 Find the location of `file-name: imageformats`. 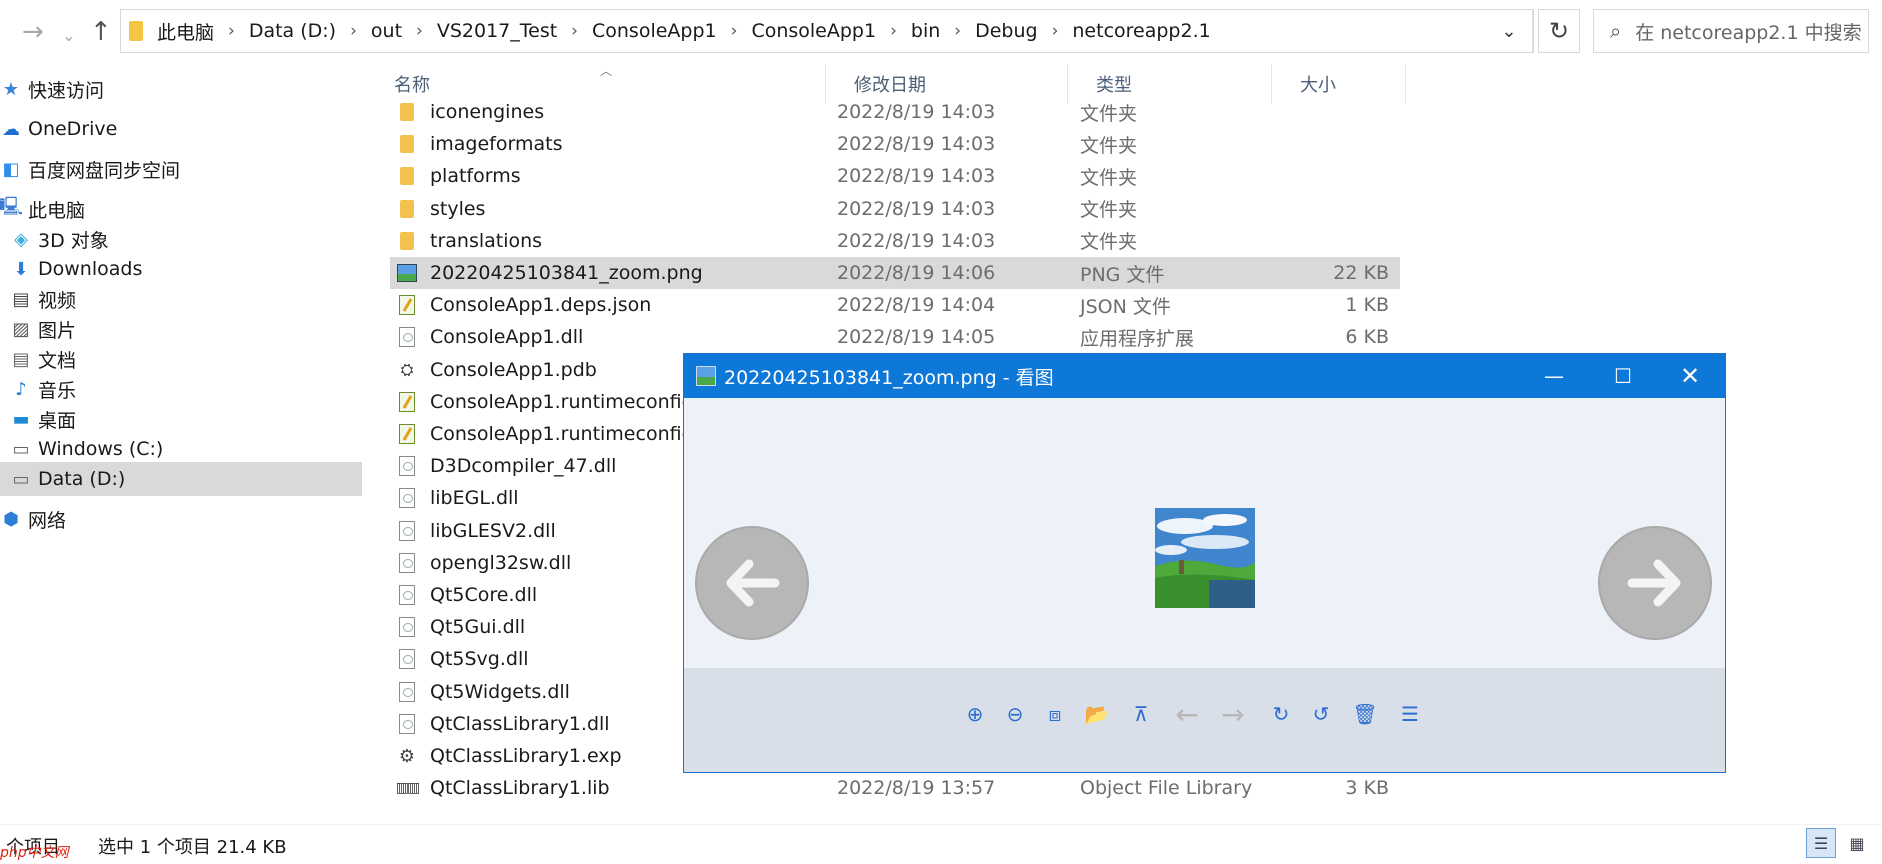

file-name: imageformats is located at coordinates (496, 144).